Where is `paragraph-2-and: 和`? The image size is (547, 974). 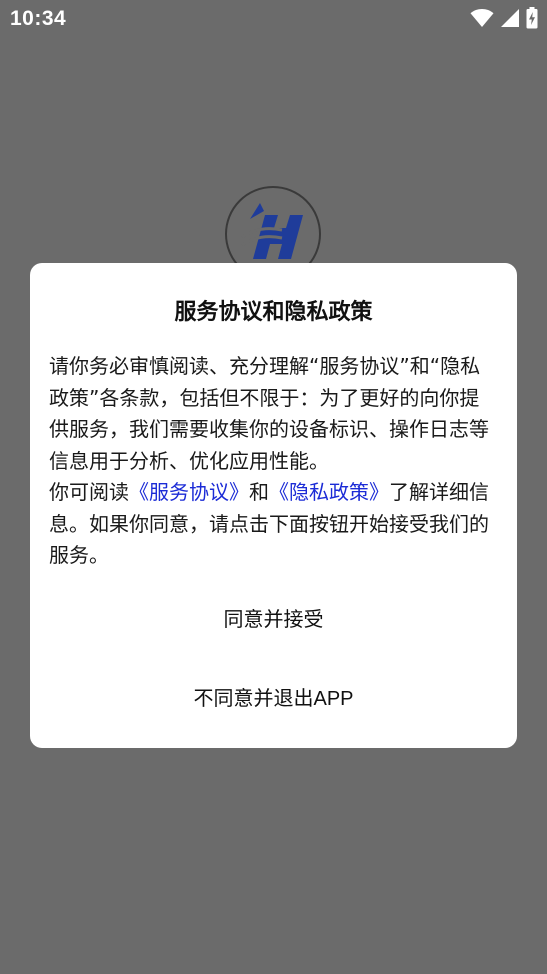
paragraph-2-and: 和 is located at coordinates (259, 492).